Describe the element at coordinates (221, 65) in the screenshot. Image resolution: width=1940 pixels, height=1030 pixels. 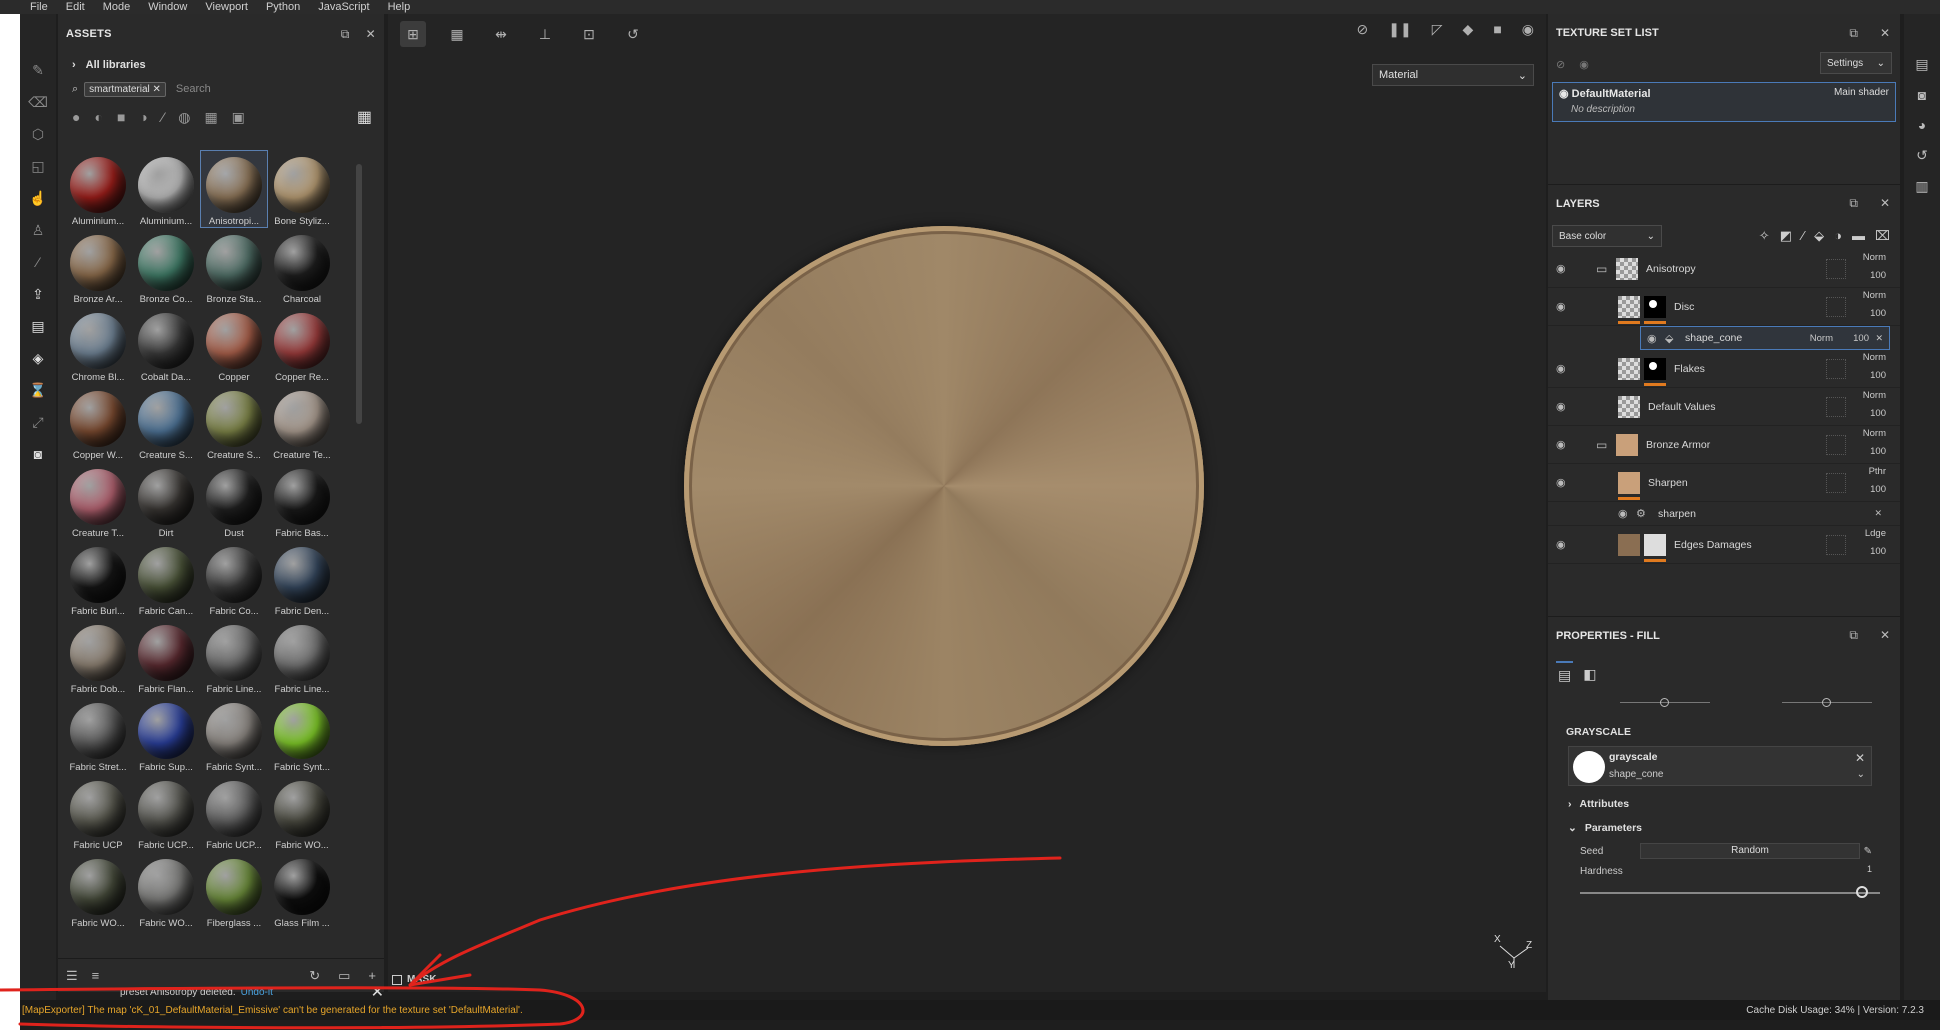
I see `library-selector: › All libraries` at that location.